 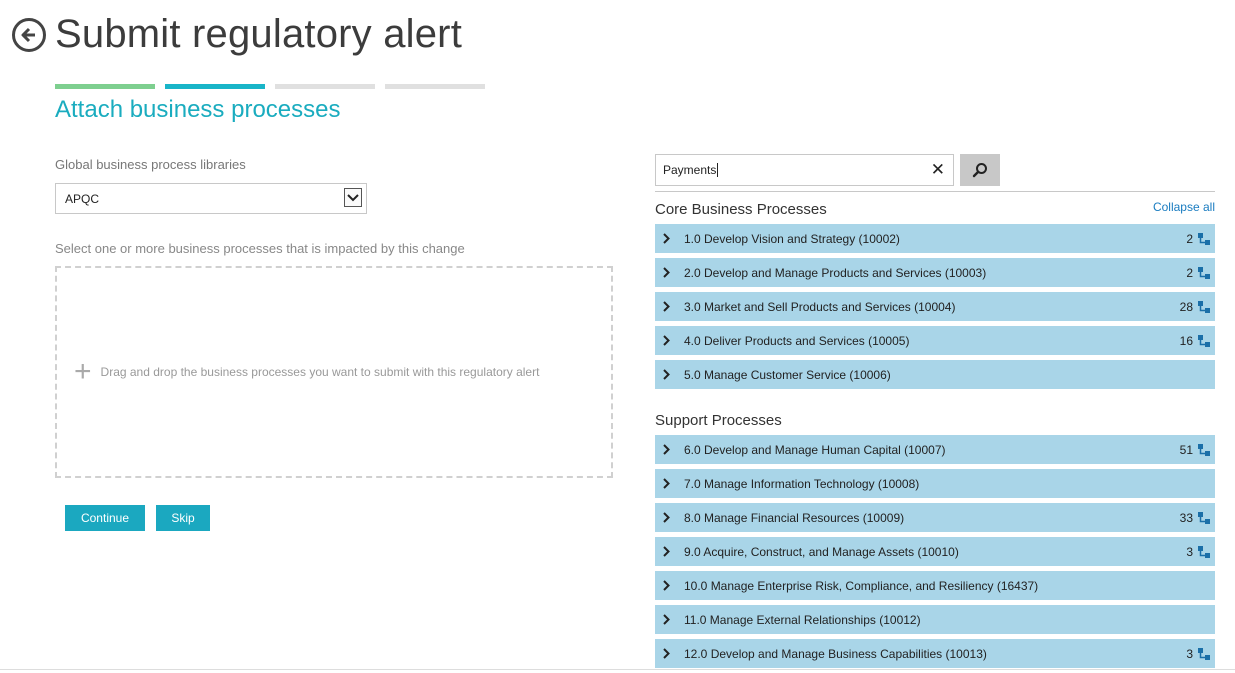 What do you see at coordinates (1186, 306) in the screenshot?
I see `tree-row-count: 28` at bounding box center [1186, 306].